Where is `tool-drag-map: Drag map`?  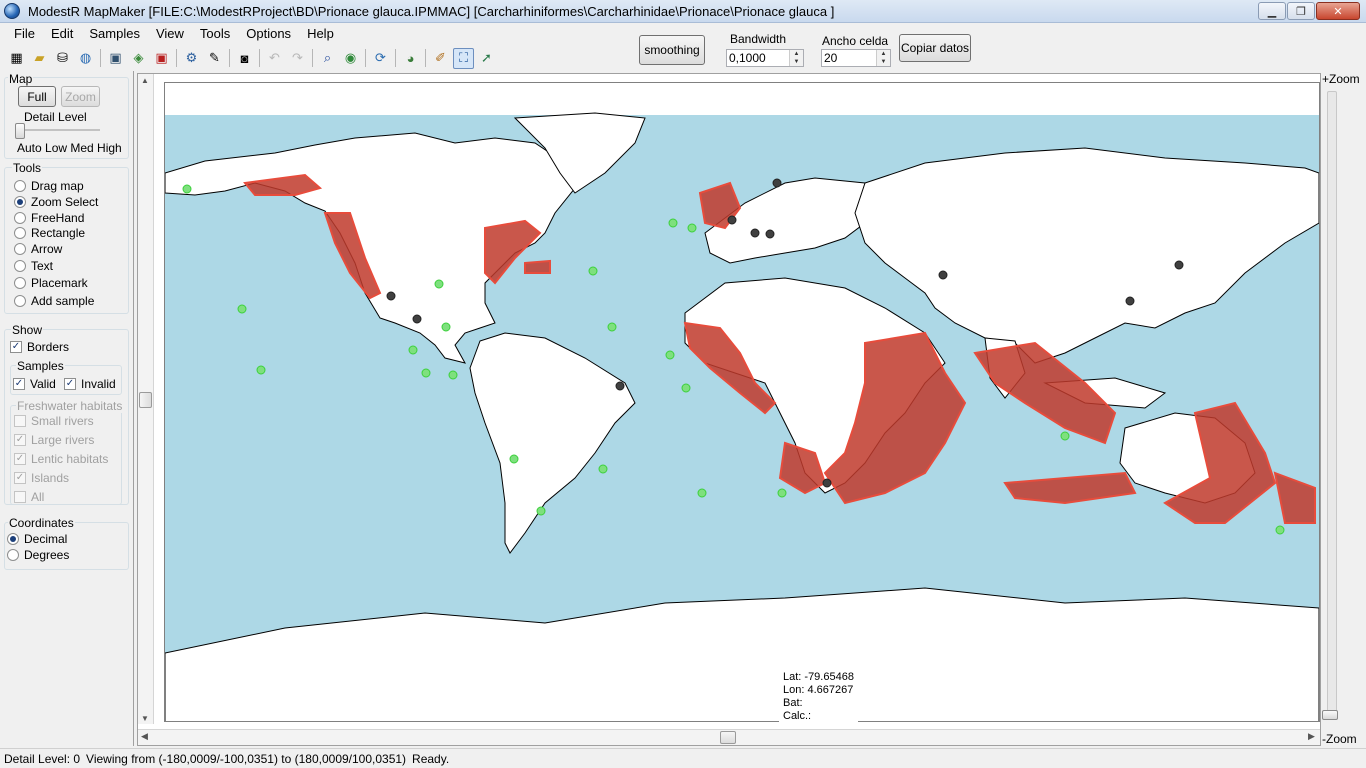
tool-drag-map: Drag map is located at coordinates (49, 186).